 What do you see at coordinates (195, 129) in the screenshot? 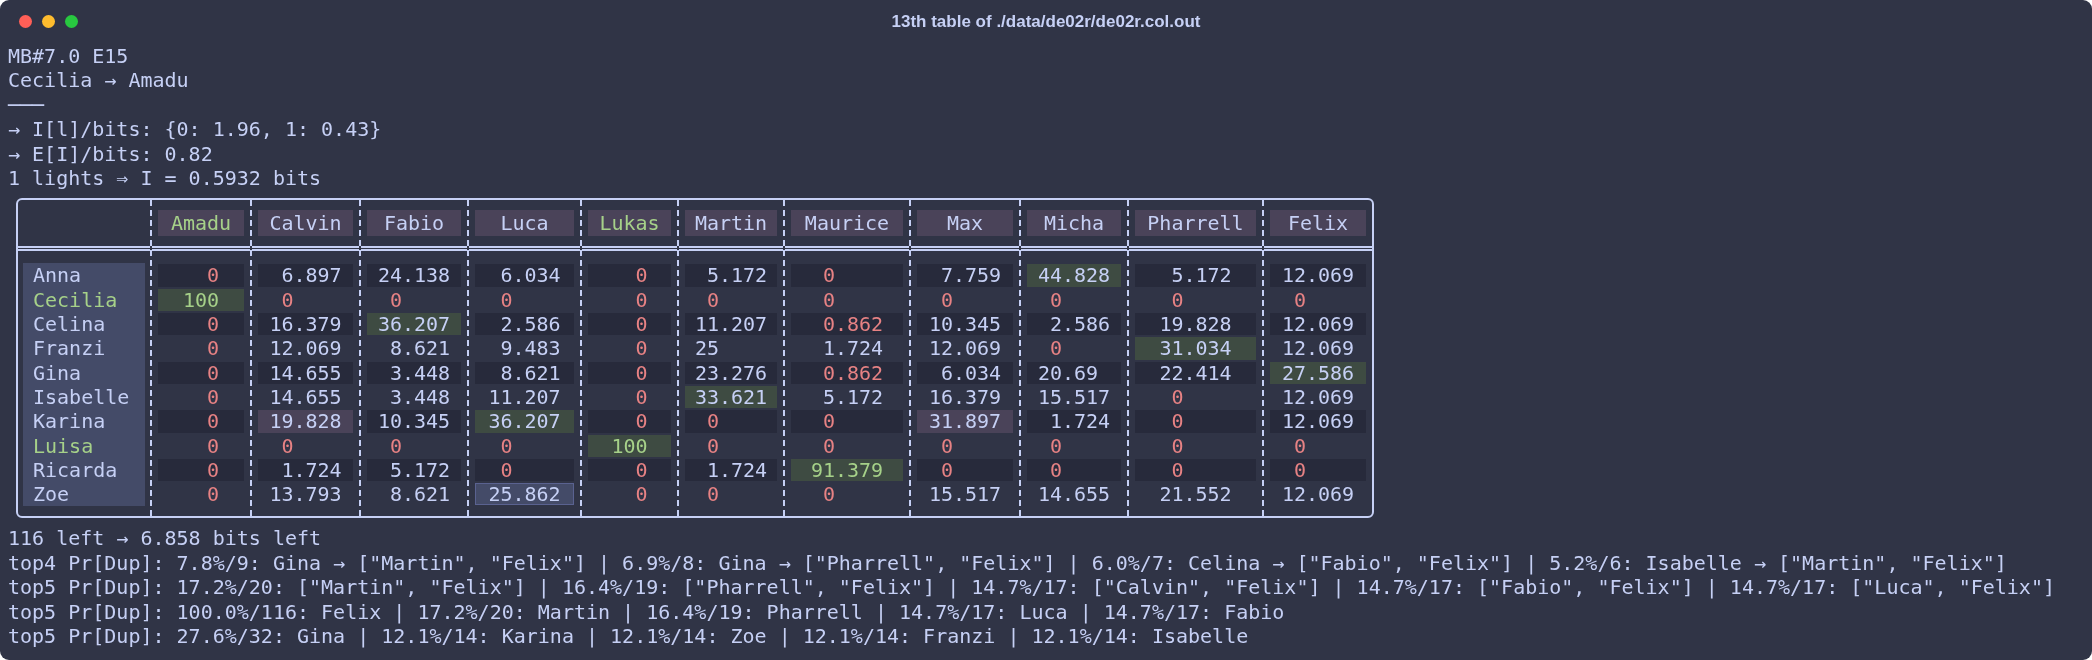
I see `output-line: → I[l]/bits: {0: 1.96, 1: 0.43}` at bounding box center [195, 129].